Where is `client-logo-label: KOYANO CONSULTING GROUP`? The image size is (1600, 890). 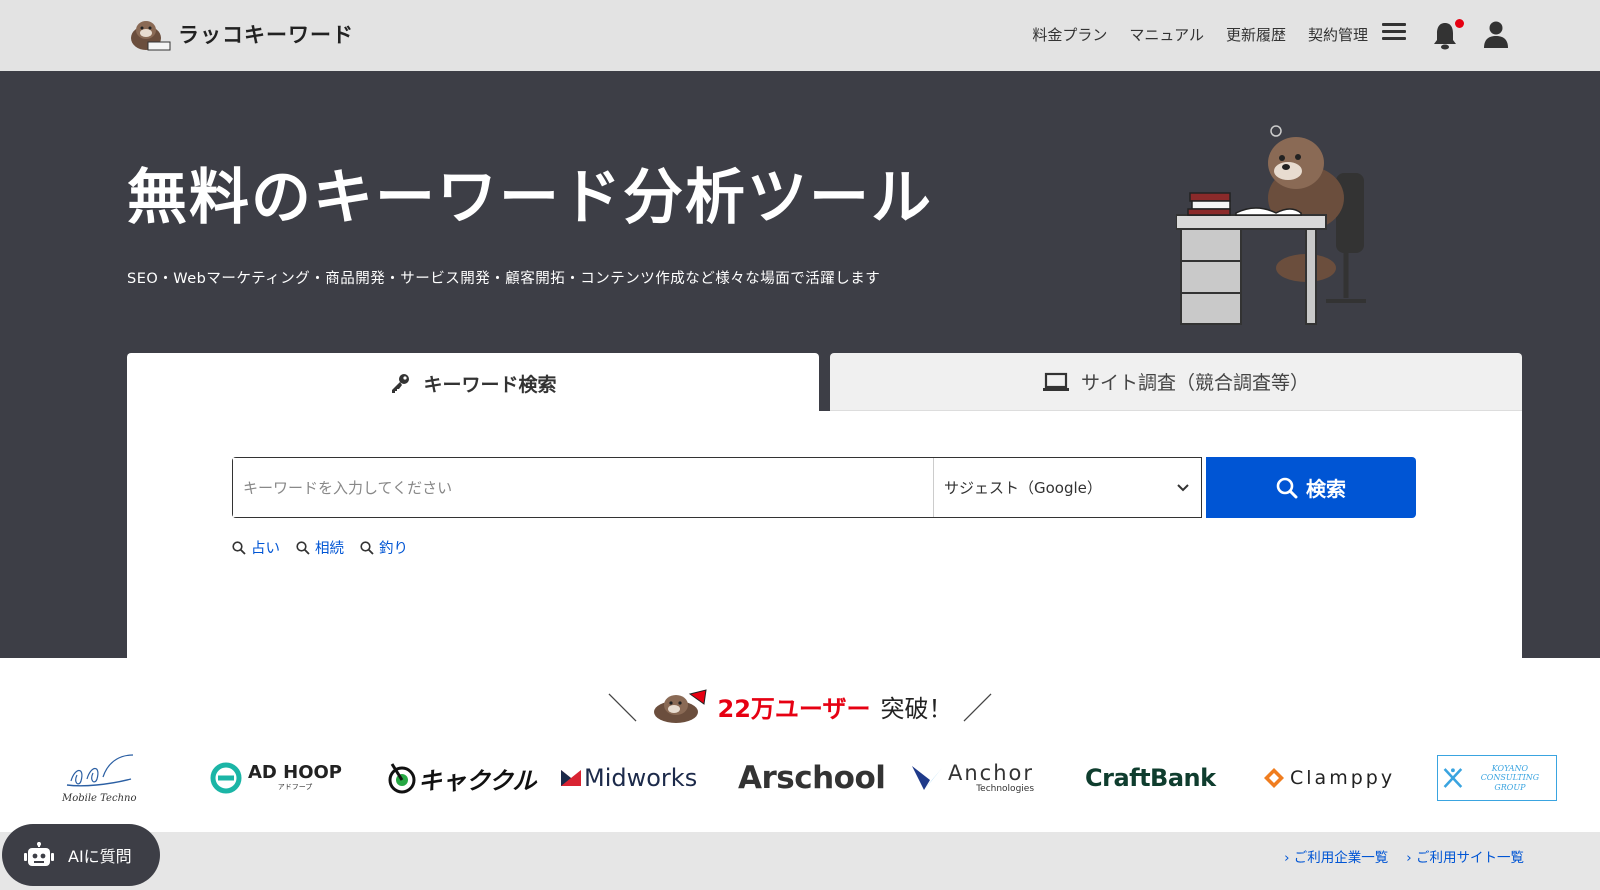
client-logo-label: KOYANO CONSULTING GROUP is located at coordinates (1510, 777).